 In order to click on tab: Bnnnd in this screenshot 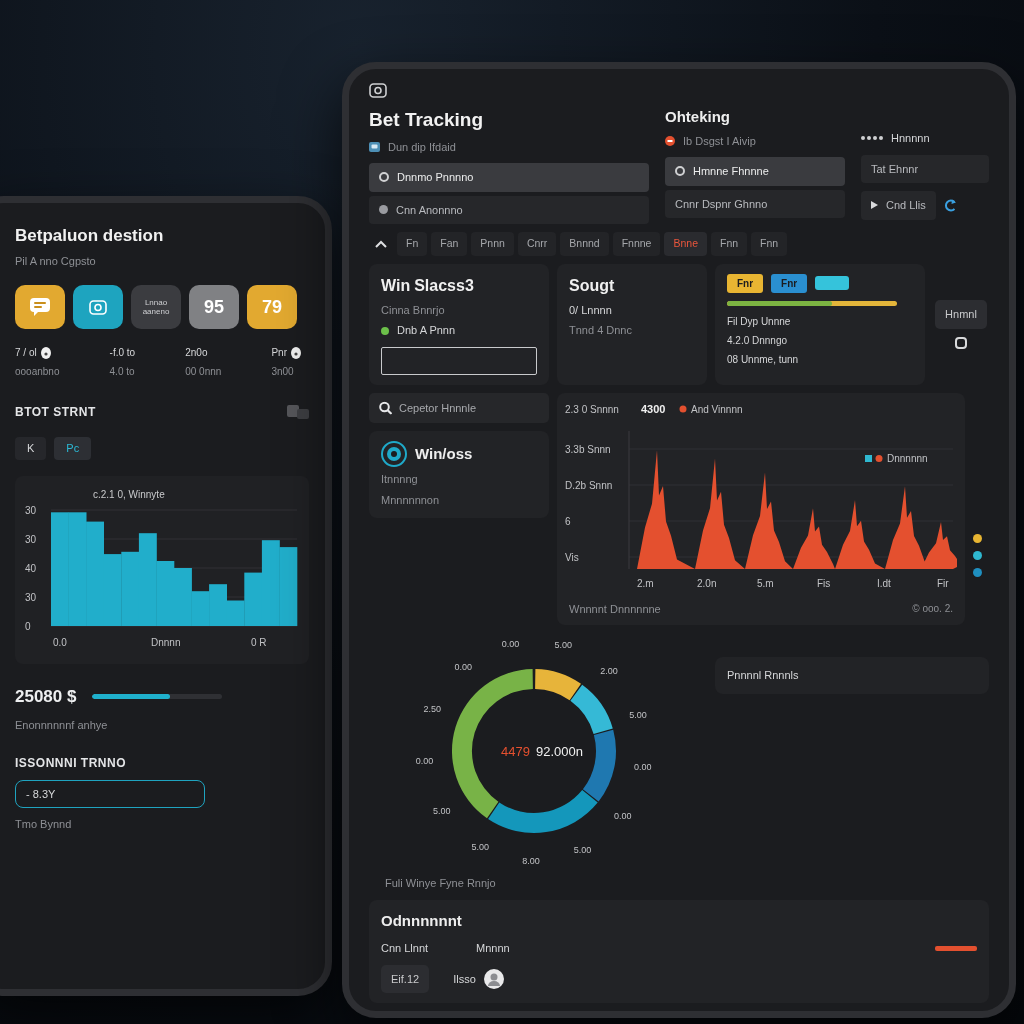, I will do `click(584, 244)`.